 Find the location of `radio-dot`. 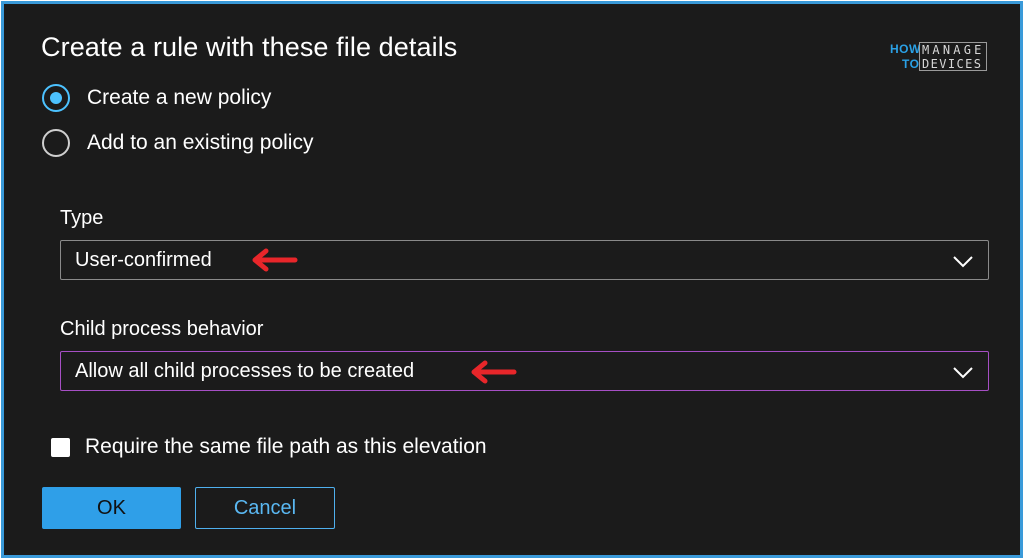

radio-dot is located at coordinates (56, 98).